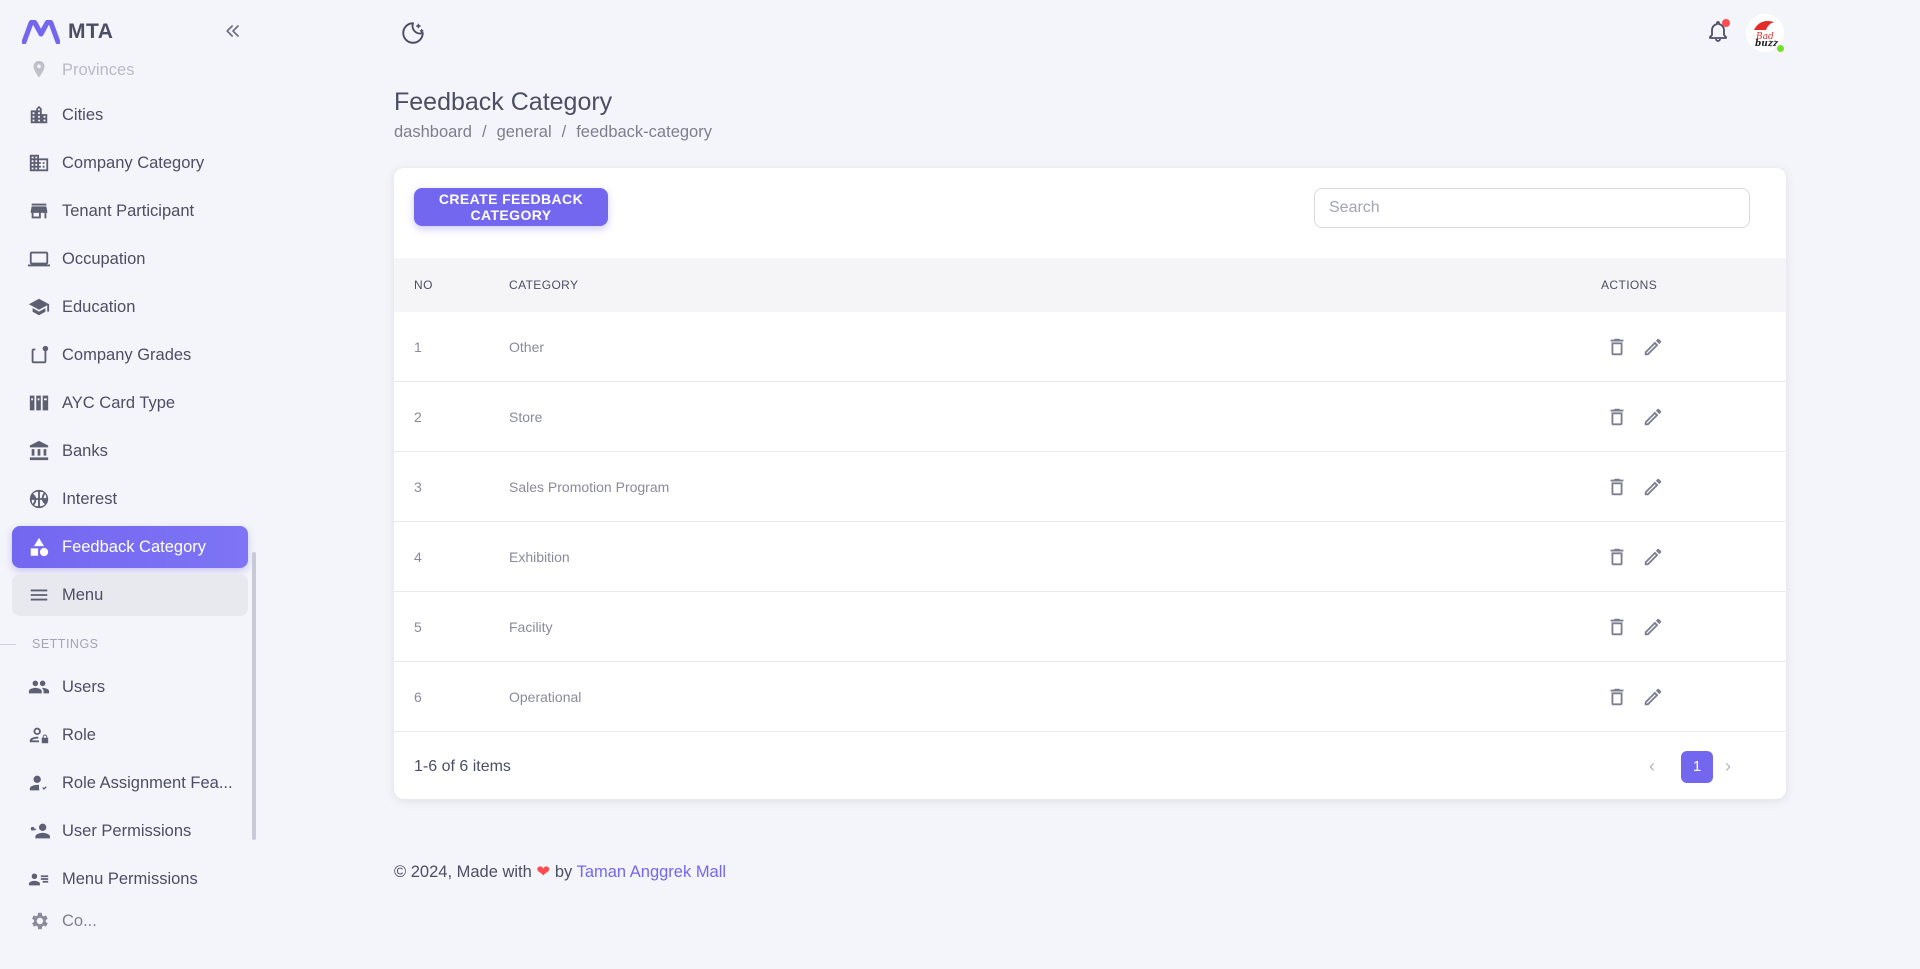 This screenshot has height=969, width=1920. What do you see at coordinates (526, 416) in the screenshot?
I see `cell-category: Store` at bounding box center [526, 416].